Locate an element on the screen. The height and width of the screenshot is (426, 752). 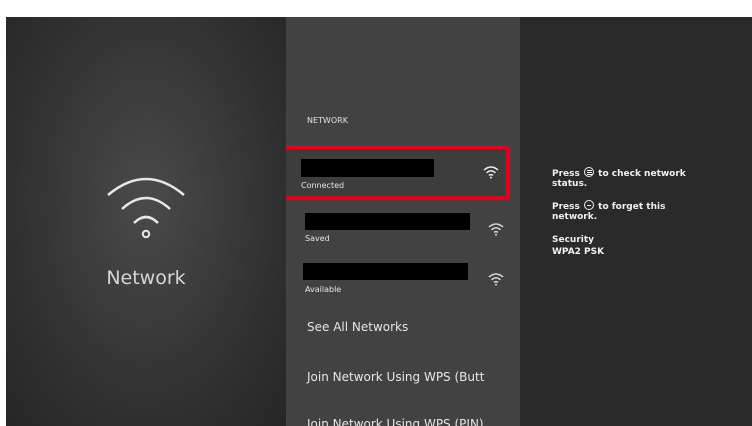
page-title: Network is located at coordinates (146, 278).